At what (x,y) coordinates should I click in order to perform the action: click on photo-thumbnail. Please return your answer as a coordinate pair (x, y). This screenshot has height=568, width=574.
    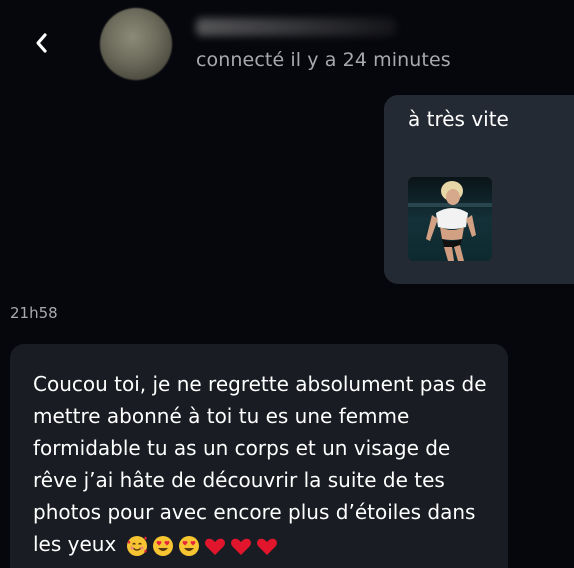
    Looking at the image, I should click on (450, 219).